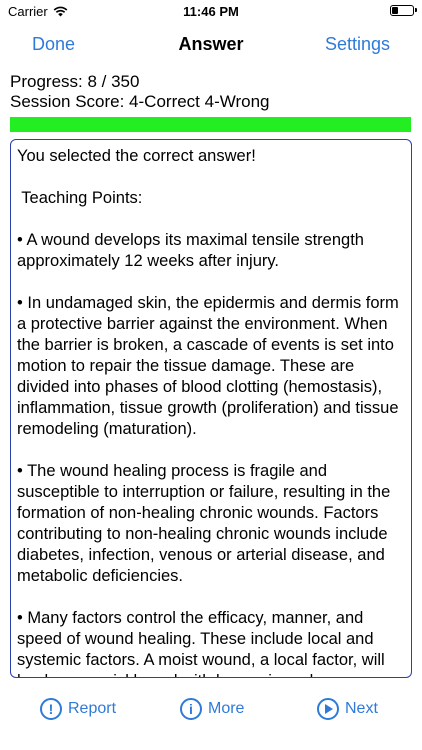 This screenshot has height=750, width=422. I want to click on report-label: Report, so click(92, 708).